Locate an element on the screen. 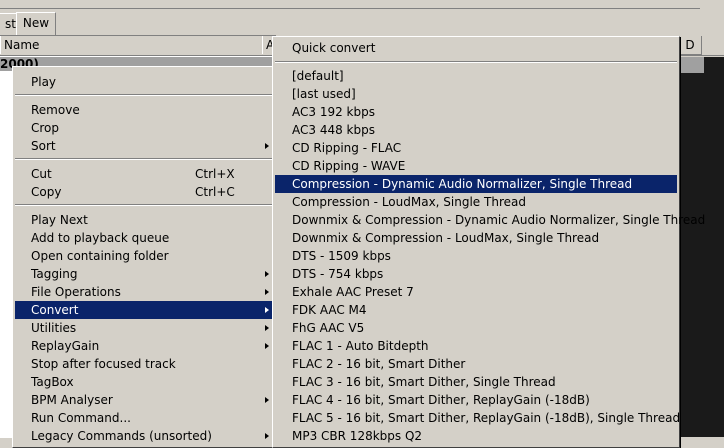  menu-item-stop-after-focused: Stop after focused track is located at coordinates (144, 364).